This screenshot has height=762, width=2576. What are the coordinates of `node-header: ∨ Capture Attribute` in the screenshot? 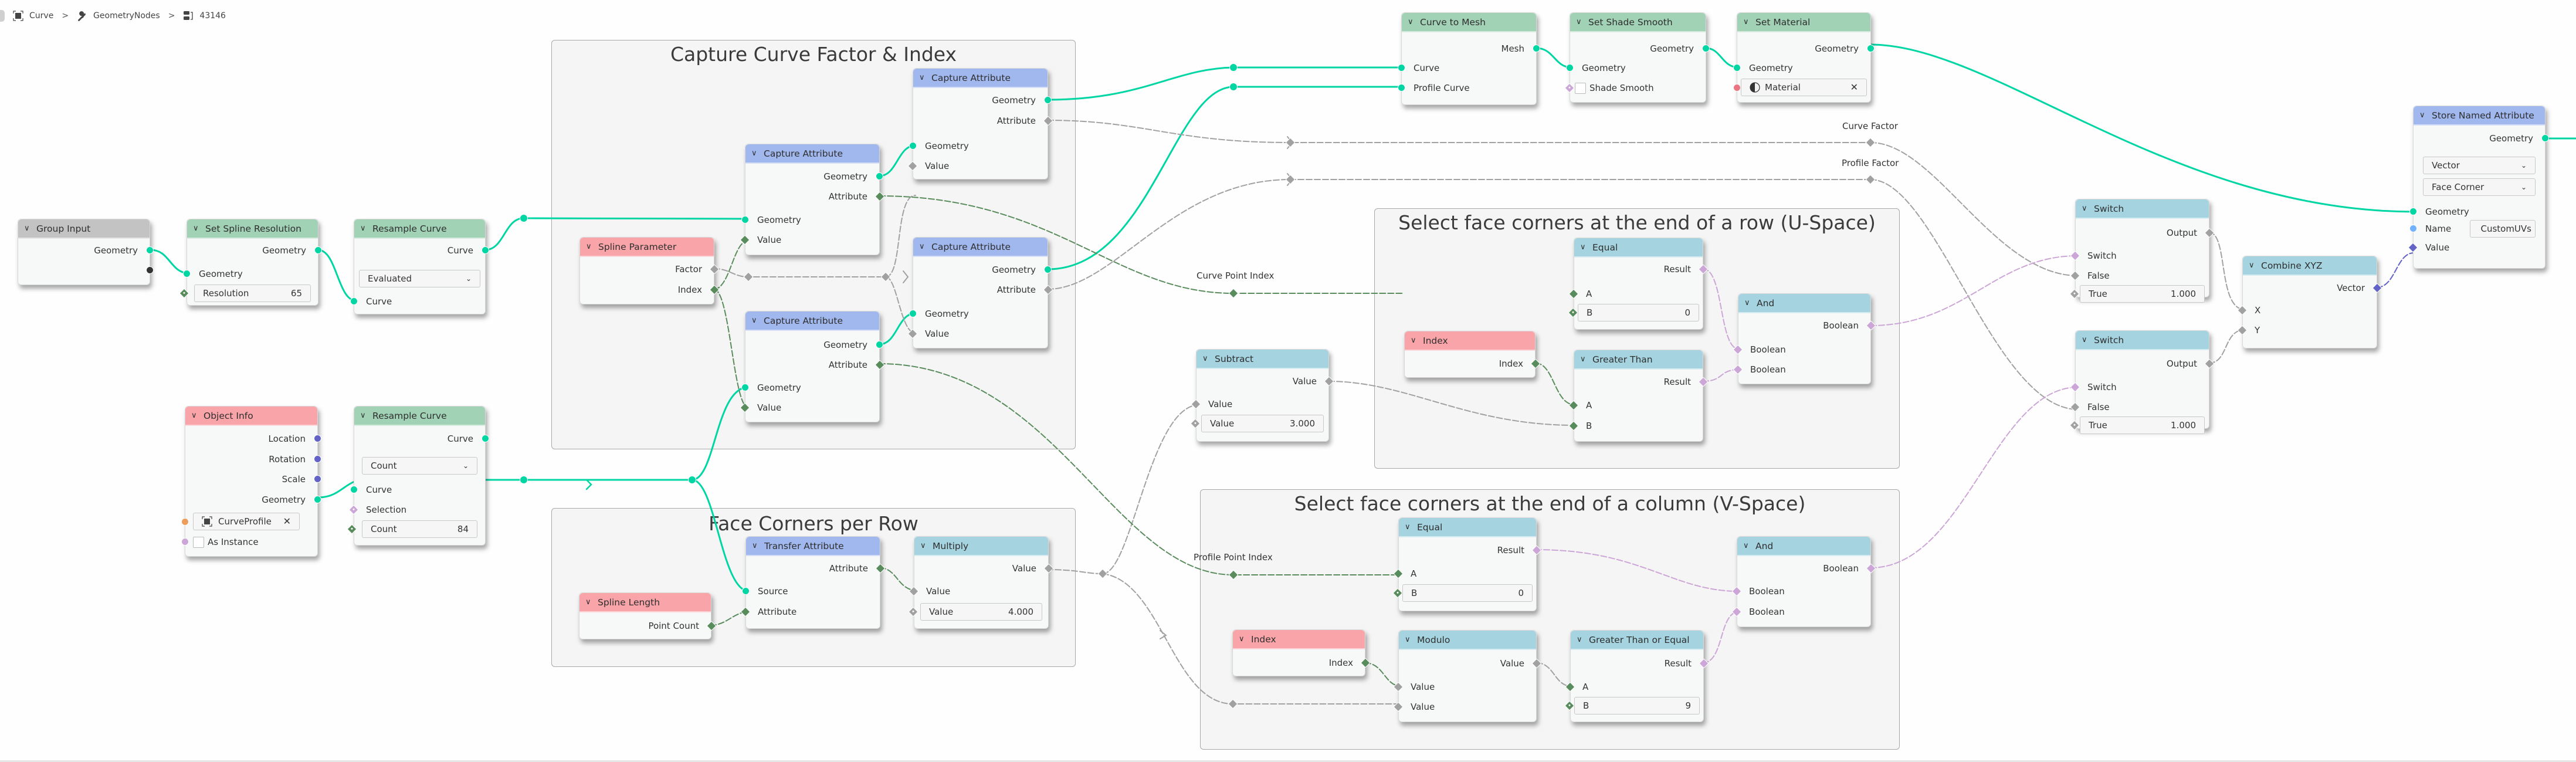 It's located at (812, 321).